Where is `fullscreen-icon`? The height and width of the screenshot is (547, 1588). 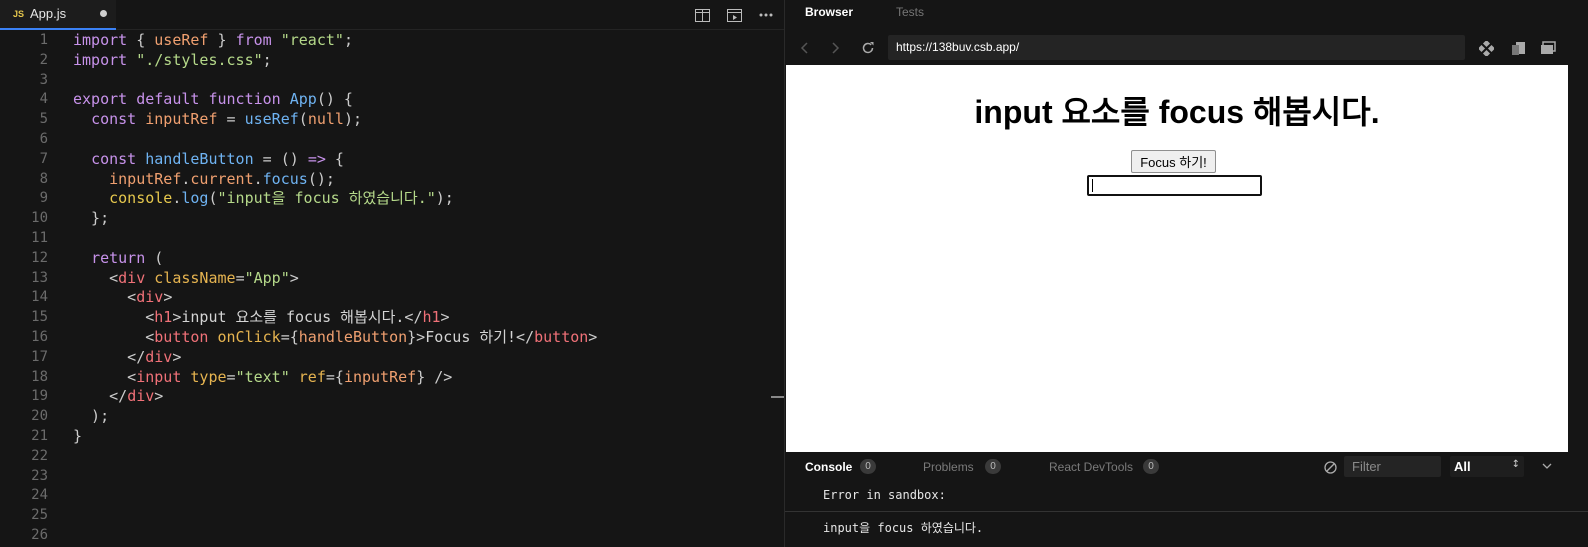 fullscreen-icon is located at coordinates (1548, 48).